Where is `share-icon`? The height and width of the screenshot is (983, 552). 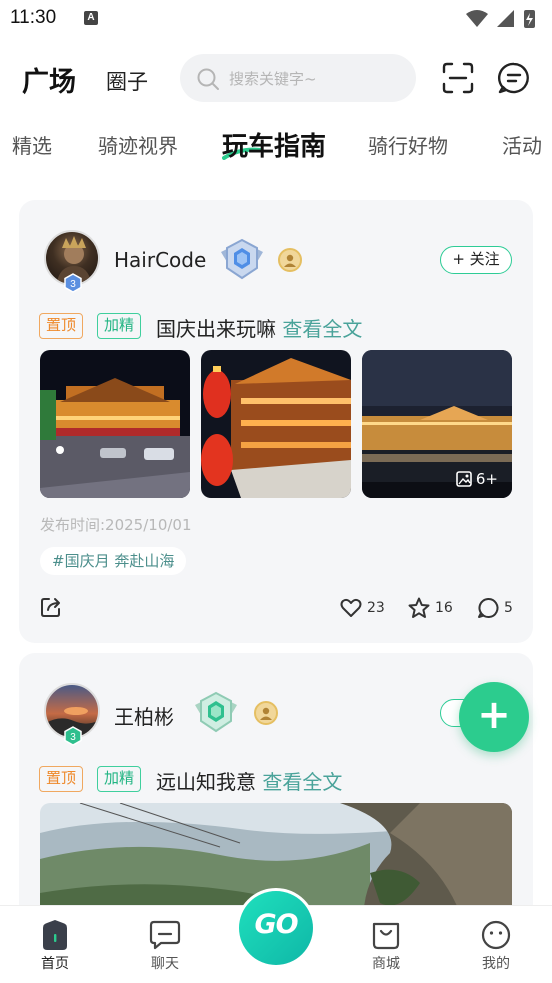 share-icon is located at coordinates (51, 607).